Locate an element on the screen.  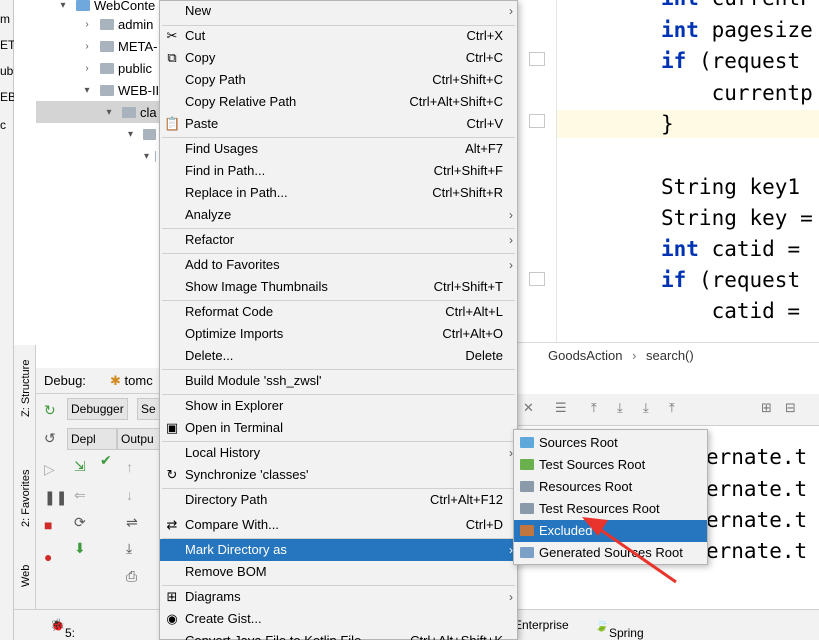
code-line: if (request is located at coordinates (730, 61).